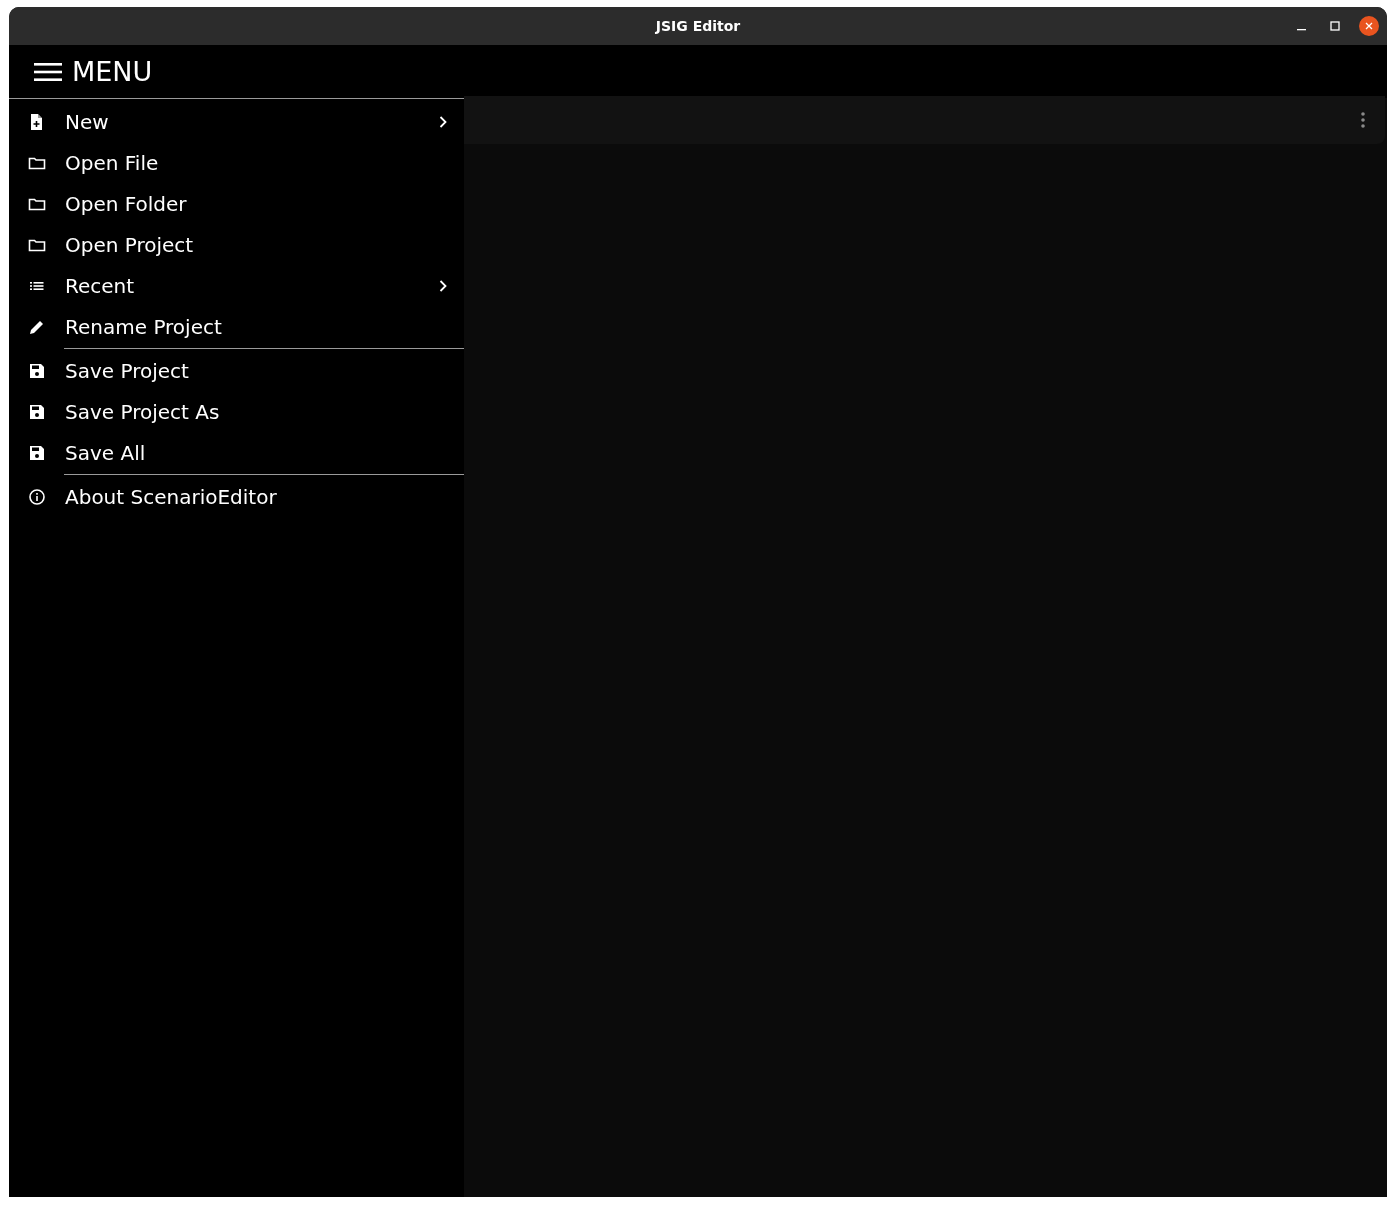 The width and height of the screenshot is (1396, 1207). What do you see at coordinates (106, 453) in the screenshot?
I see `menu-item-label: Save All` at bounding box center [106, 453].